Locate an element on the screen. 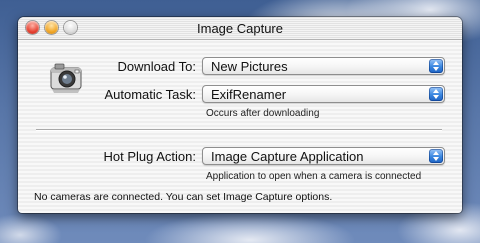 Image resolution: width=480 pixels, height=243 pixels. download-to-label-wrap: Download To: is located at coordinates (107, 67).